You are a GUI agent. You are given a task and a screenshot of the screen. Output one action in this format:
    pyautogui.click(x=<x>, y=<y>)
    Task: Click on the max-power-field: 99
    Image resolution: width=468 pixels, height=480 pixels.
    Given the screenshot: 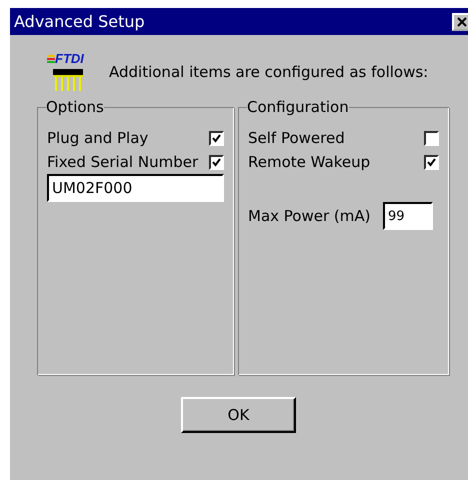 What is the action you would take?
    pyautogui.click(x=408, y=216)
    